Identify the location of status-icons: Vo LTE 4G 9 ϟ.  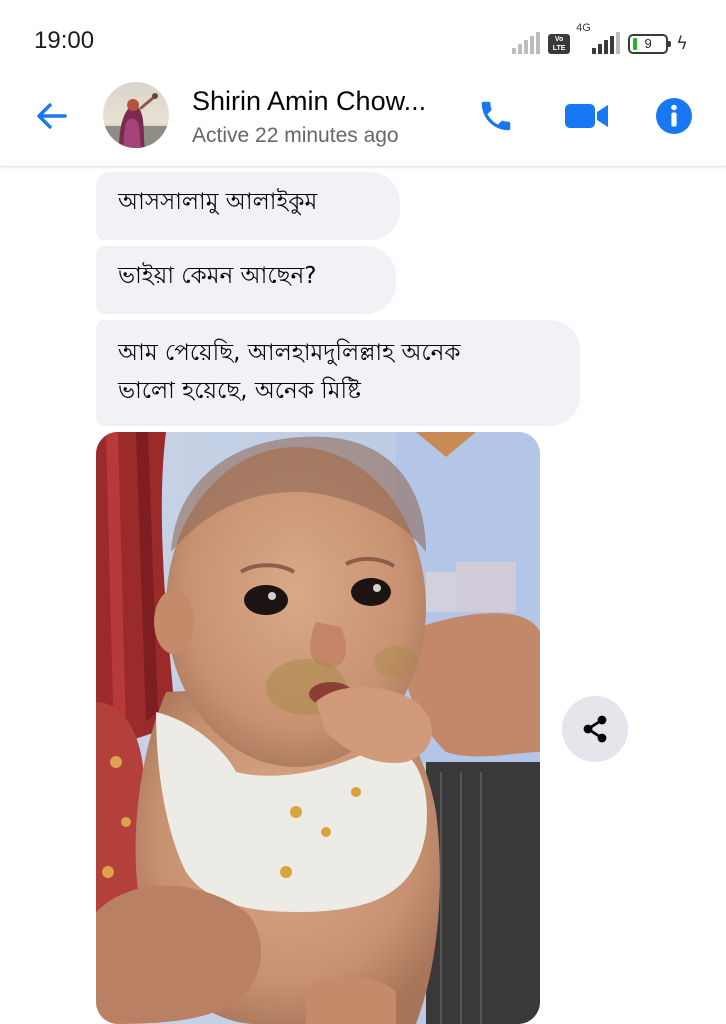
(600, 38).